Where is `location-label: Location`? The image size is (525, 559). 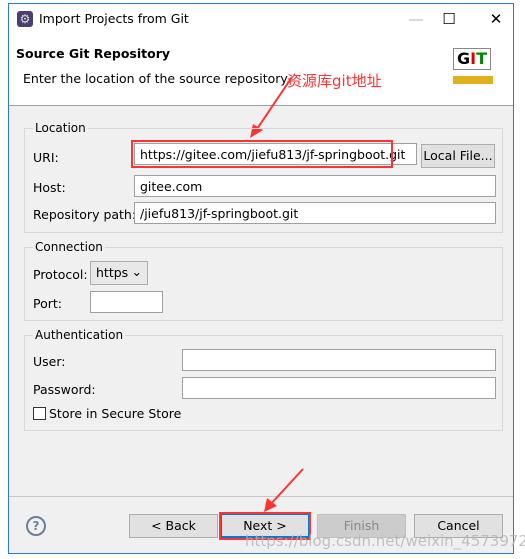
location-label: Location is located at coordinates (60, 128).